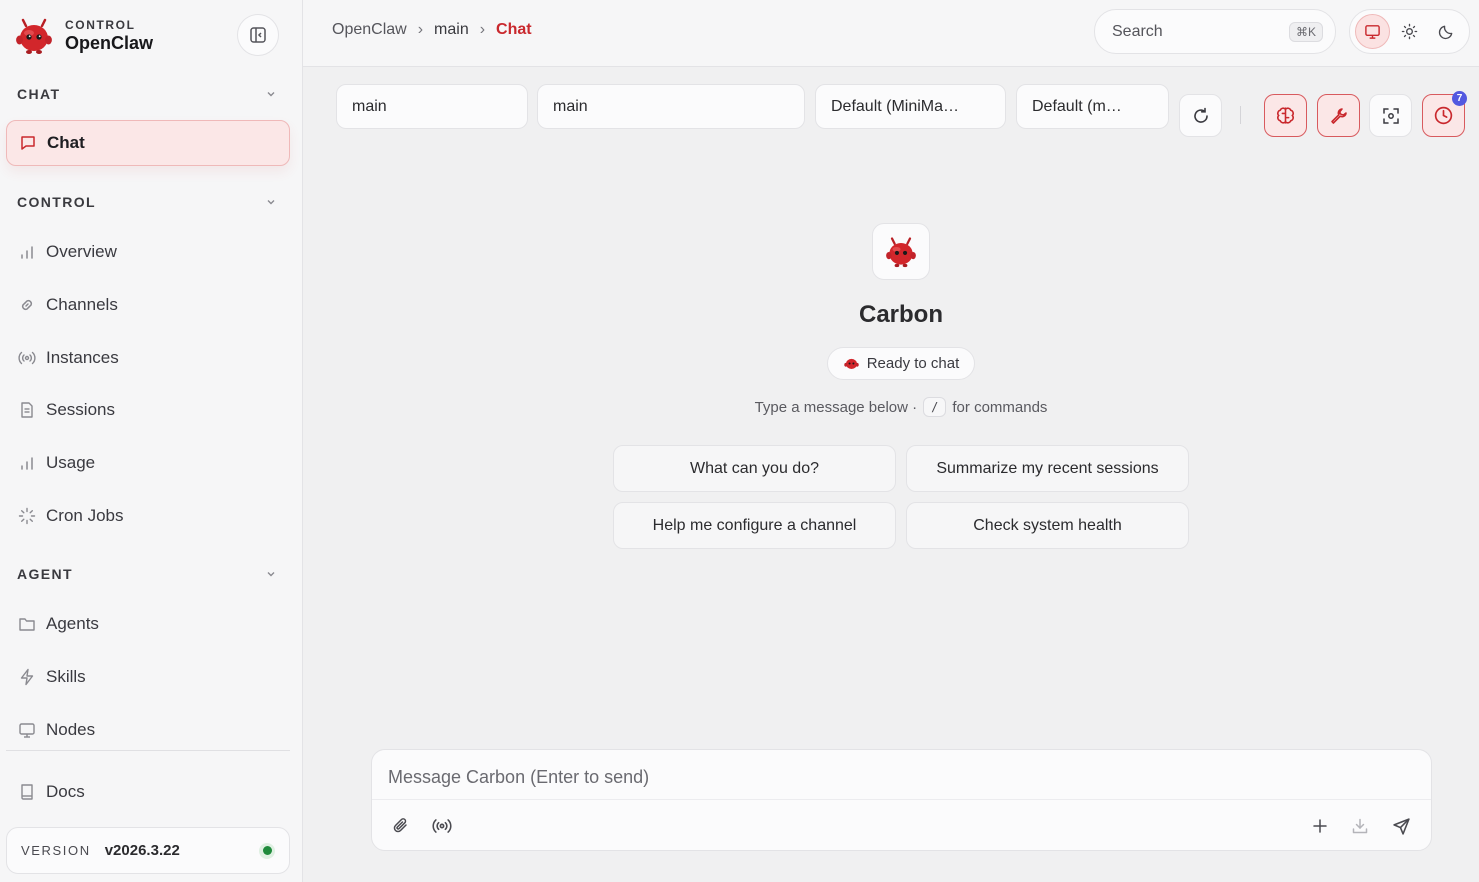 This screenshot has height=882, width=1479. What do you see at coordinates (148, 410) in the screenshot?
I see `sidebar-item-sessions: Sessions` at bounding box center [148, 410].